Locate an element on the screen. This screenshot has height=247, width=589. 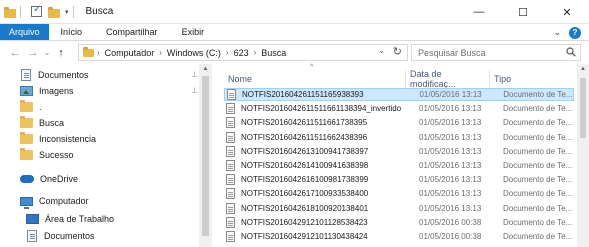
maximize-button: ☐ is located at coordinates (523, 12).